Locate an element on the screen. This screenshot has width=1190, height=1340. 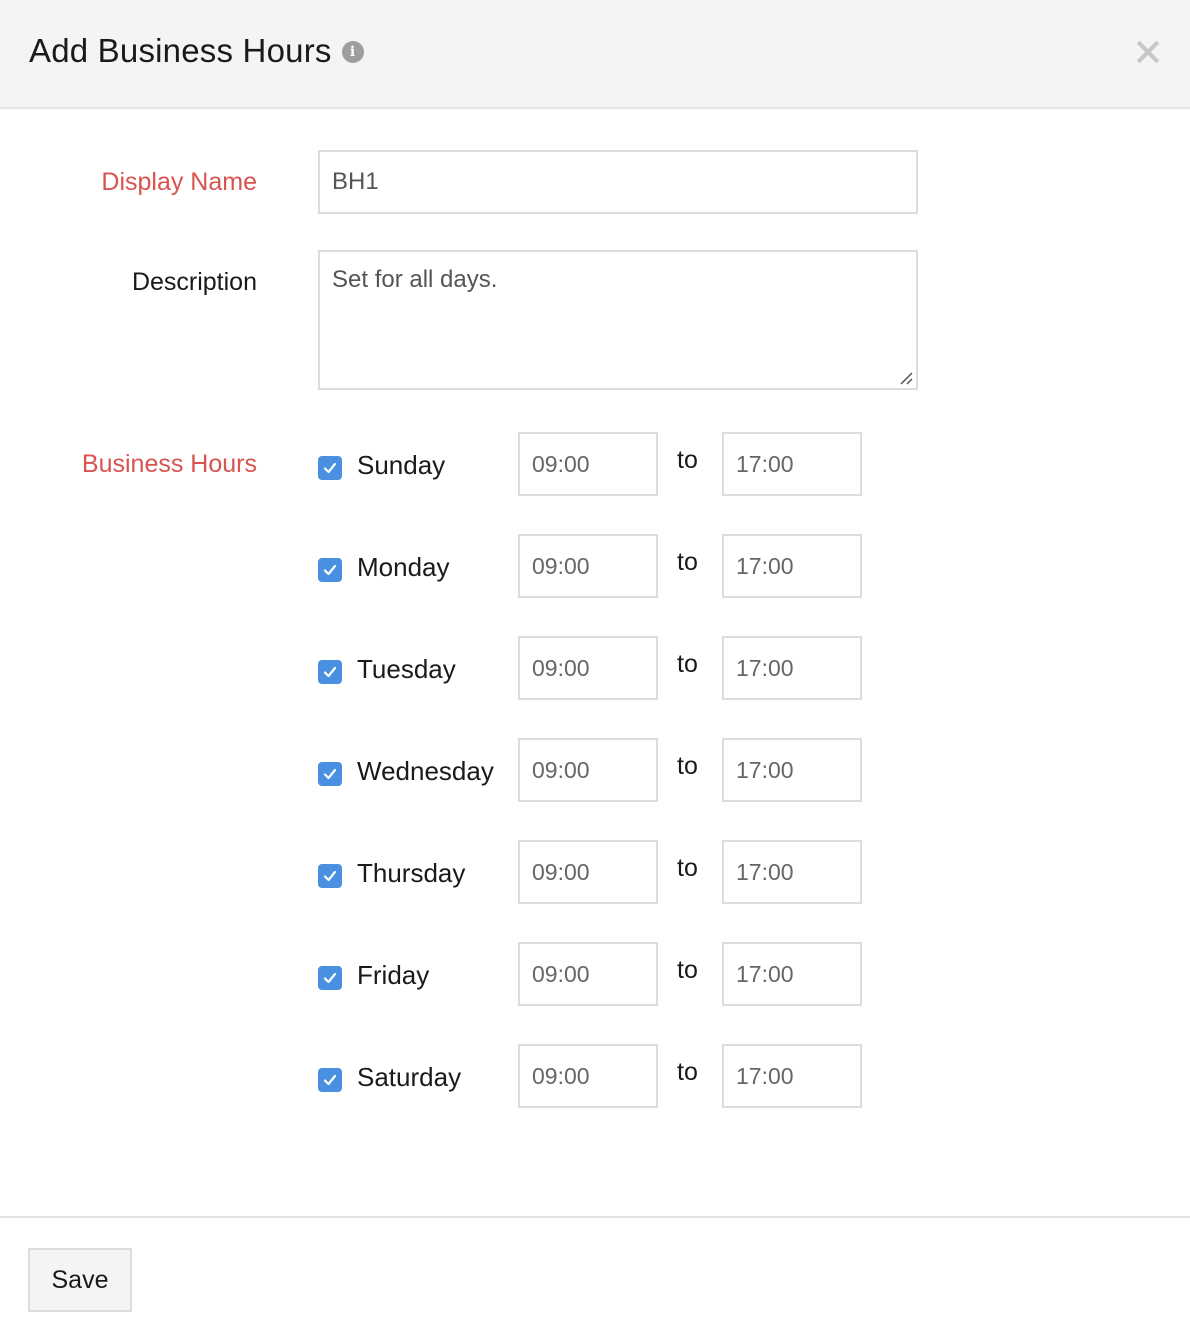
save-button: Save is located at coordinates (80, 1280).